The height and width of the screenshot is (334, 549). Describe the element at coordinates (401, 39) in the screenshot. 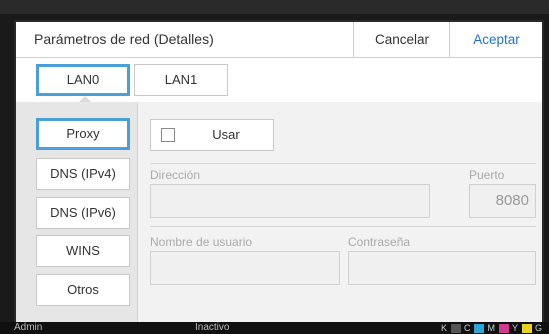

I see `cancel-button: Cancelar` at that location.